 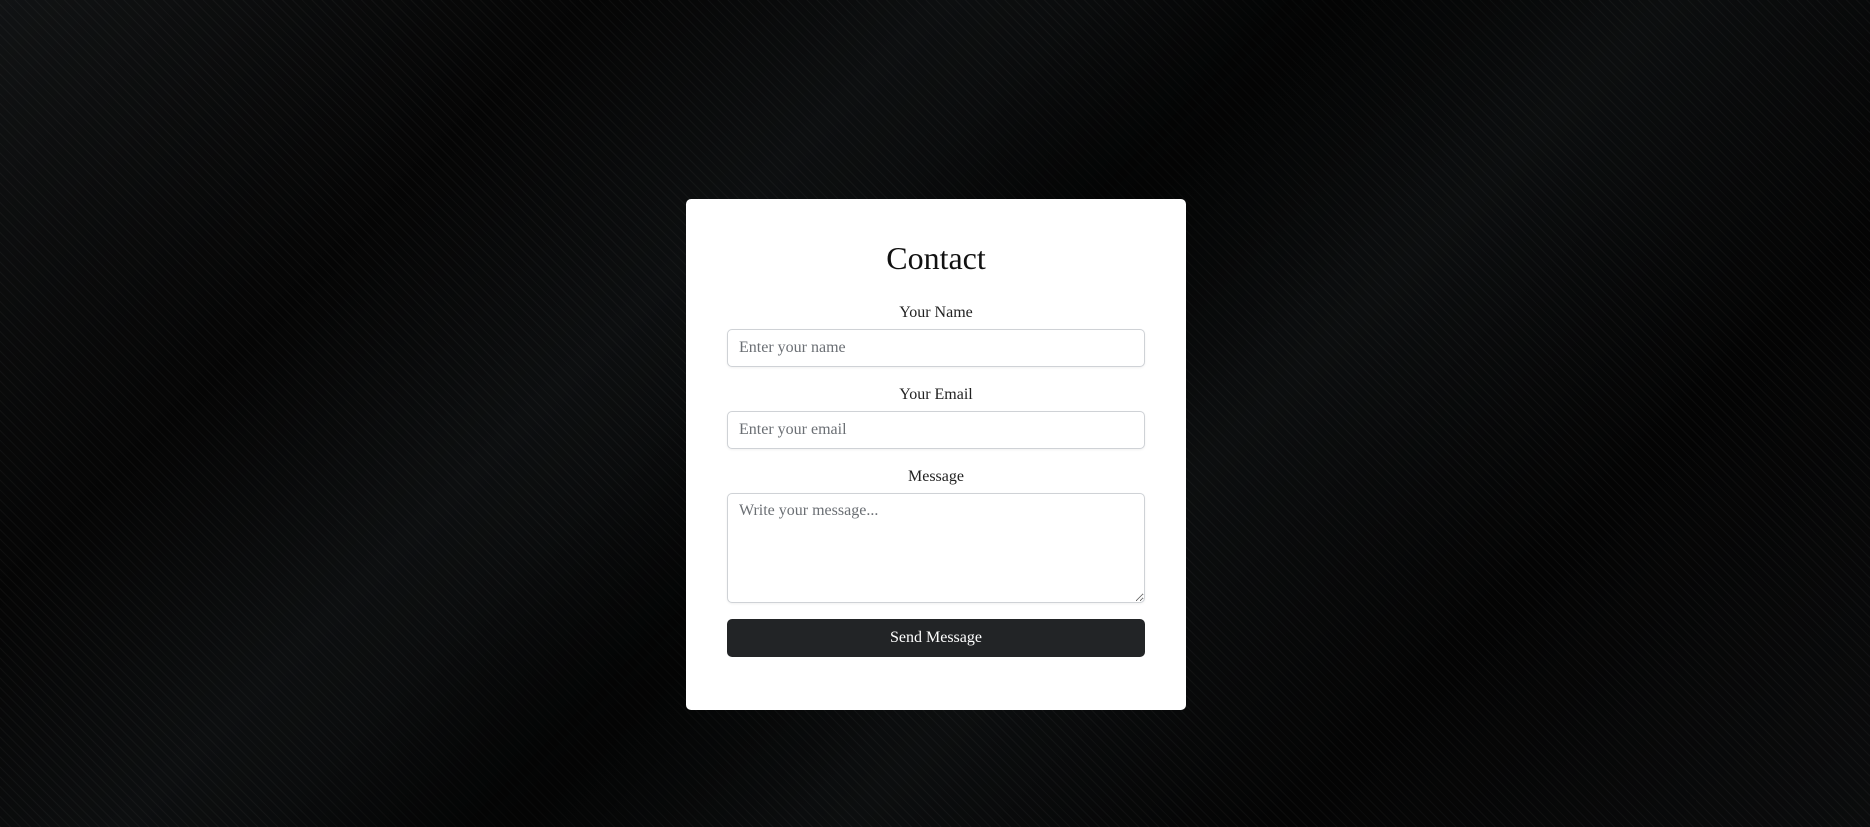 What do you see at coordinates (936, 258) in the screenshot?
I see `form-title: Contact` at bounding box center [936, 258].